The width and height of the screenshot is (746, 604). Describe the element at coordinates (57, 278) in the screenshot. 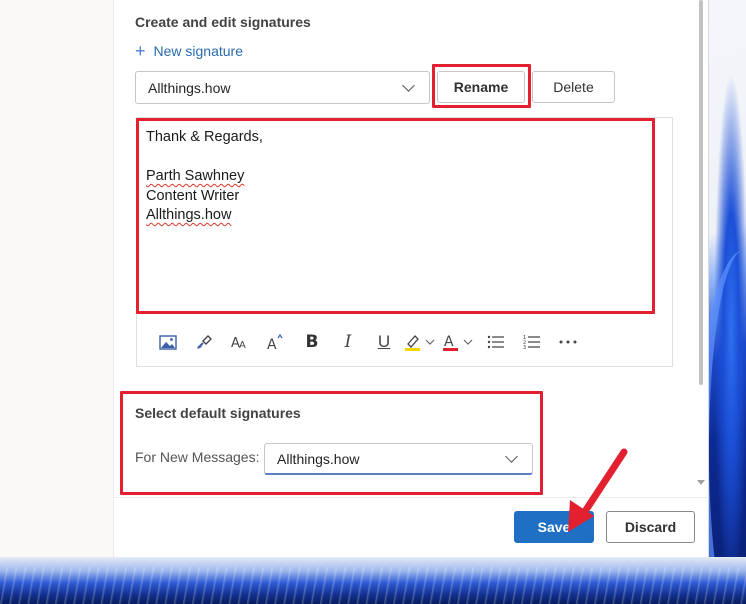

I see `settings-nav-pane` at that location.